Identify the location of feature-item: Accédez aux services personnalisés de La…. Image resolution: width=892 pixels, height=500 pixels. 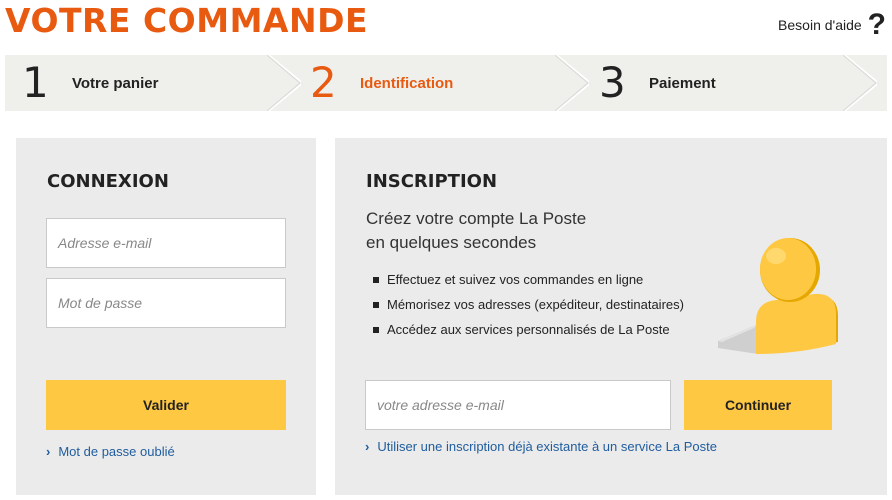
(528, 329).